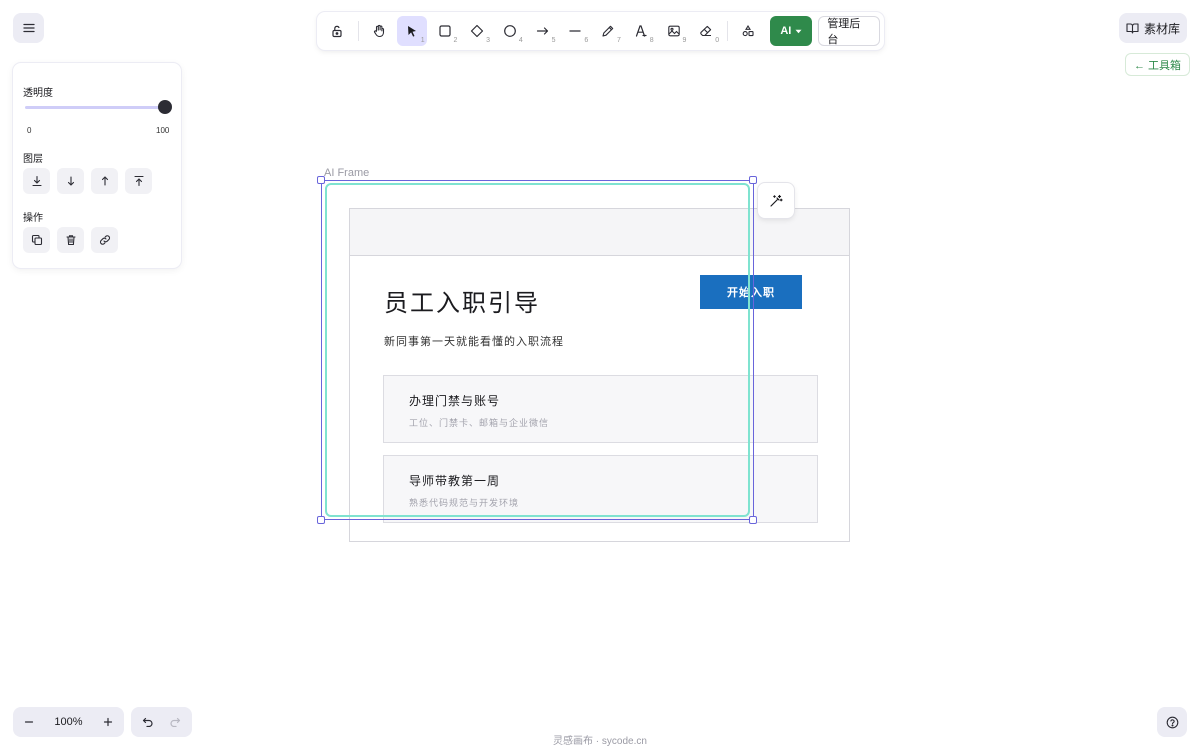 This screenshot has width=1200, height=750. I want to click on lock-icon, so click(337, 31).